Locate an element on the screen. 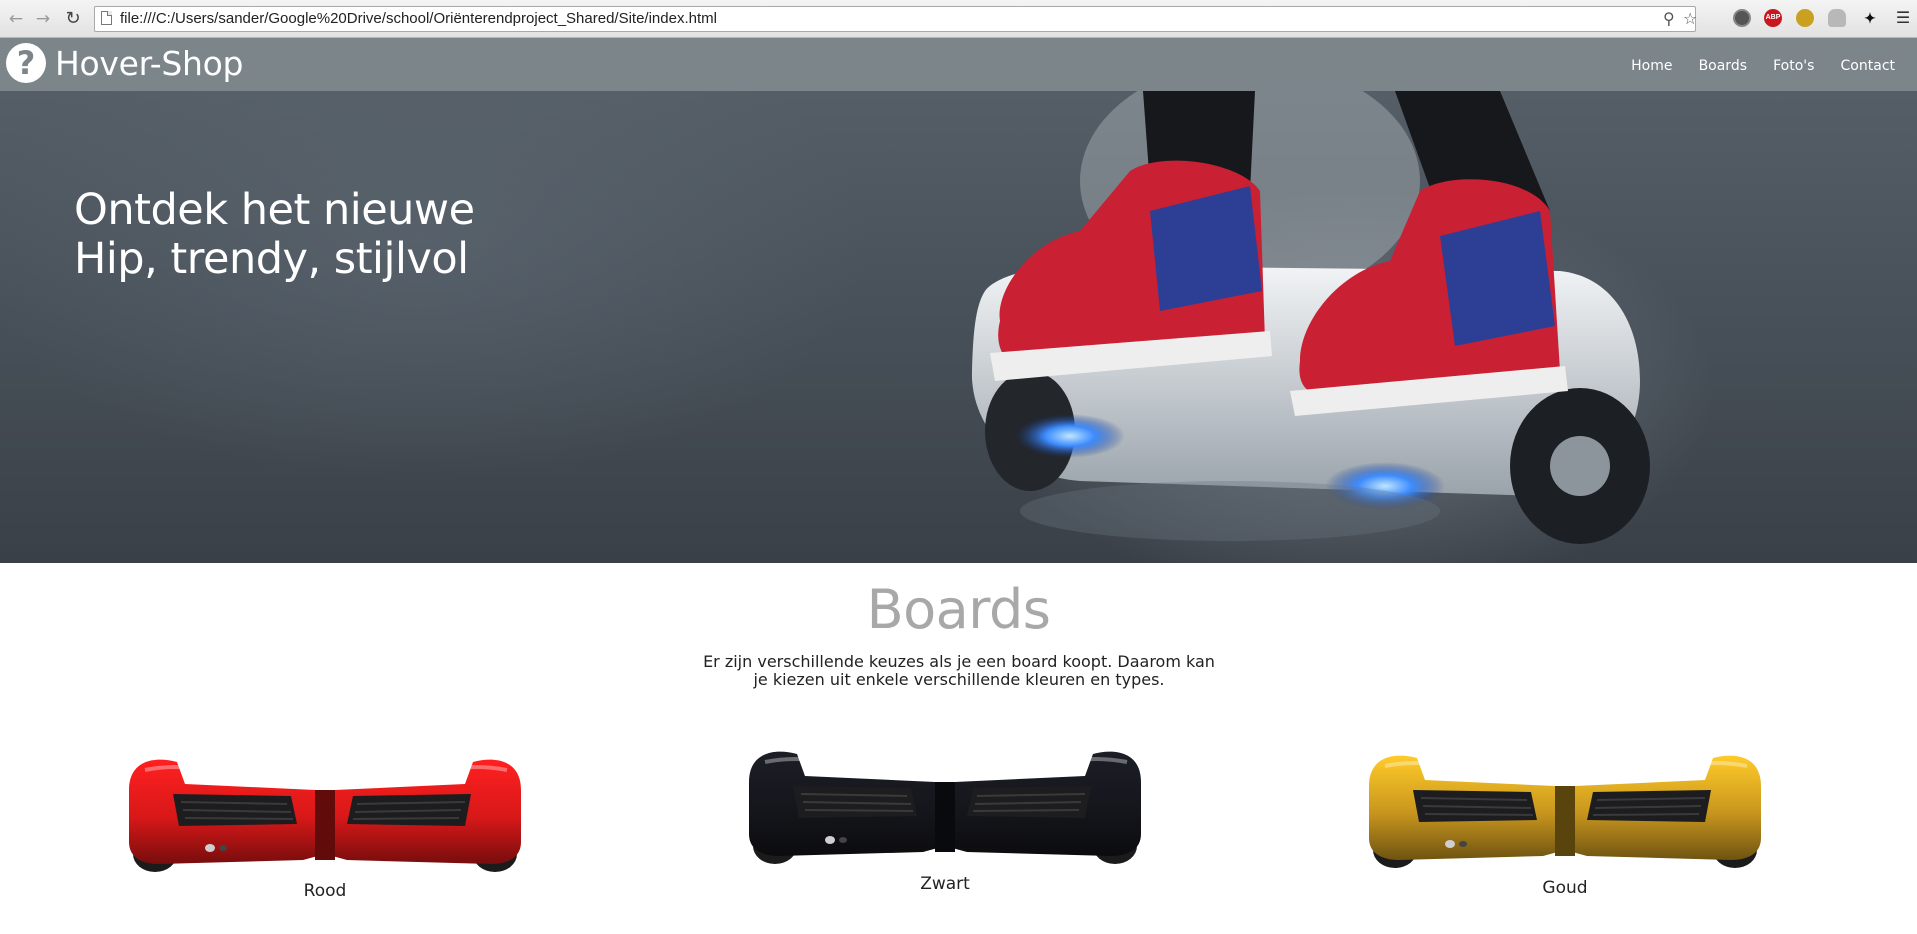 Image resolution: width=1917 pixels, height=934 pixels. question-logo-icon: ? is located at coordinates (26, 63).